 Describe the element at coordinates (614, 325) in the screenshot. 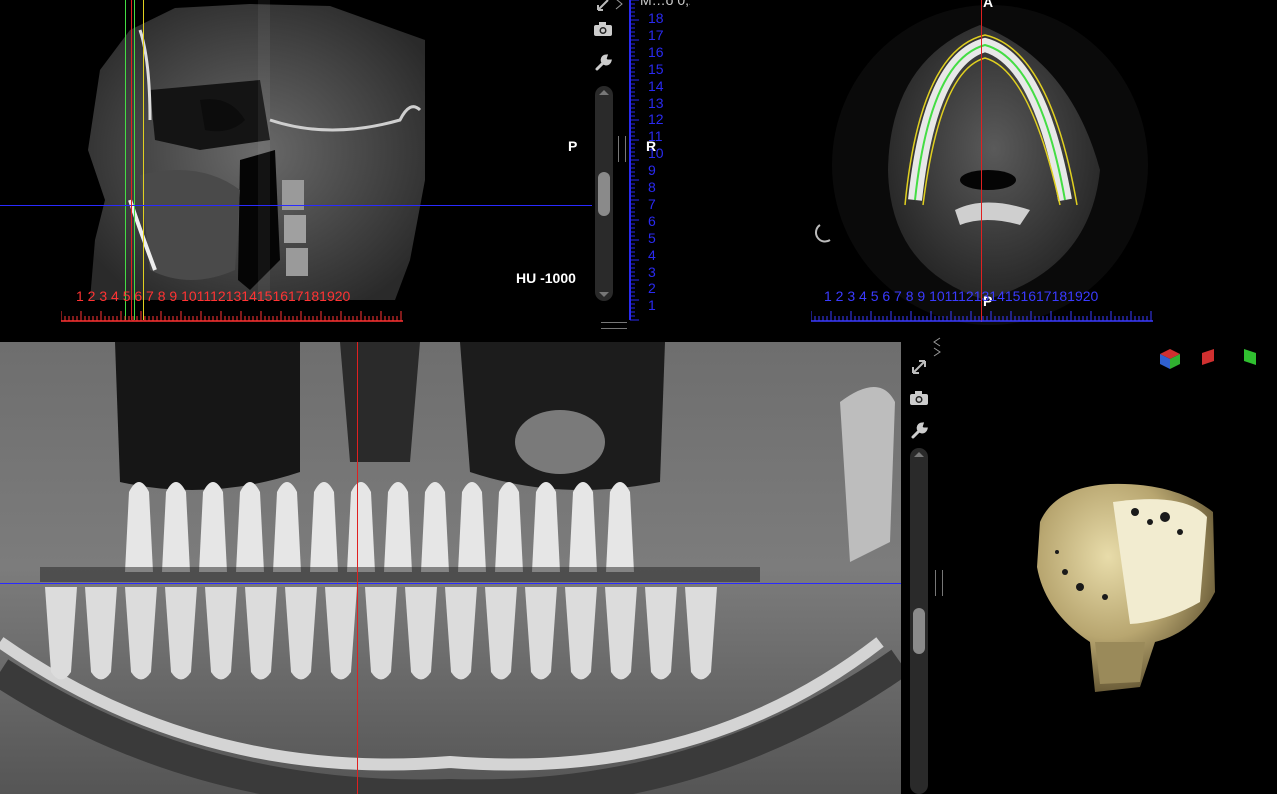

I see `horizontal-splitter-grip` at that location.